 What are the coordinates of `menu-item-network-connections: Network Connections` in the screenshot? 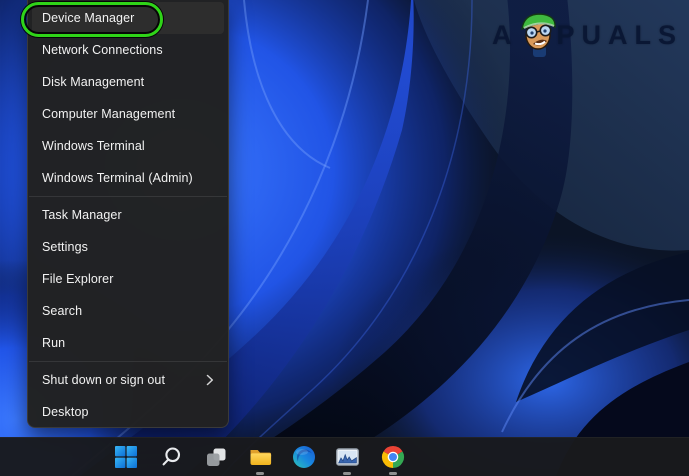 It's located at (128, 50).